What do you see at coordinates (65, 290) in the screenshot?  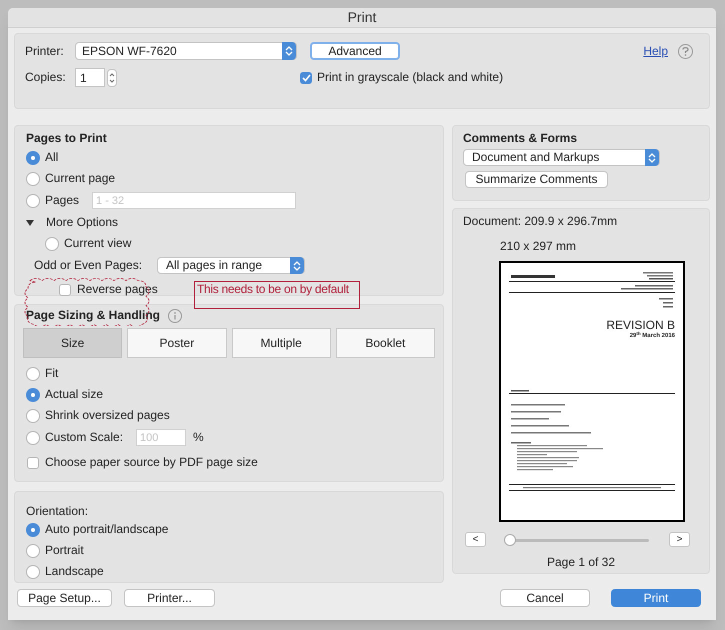 I see `reverse-pages-checkbox` at bounding box center [65, 290].